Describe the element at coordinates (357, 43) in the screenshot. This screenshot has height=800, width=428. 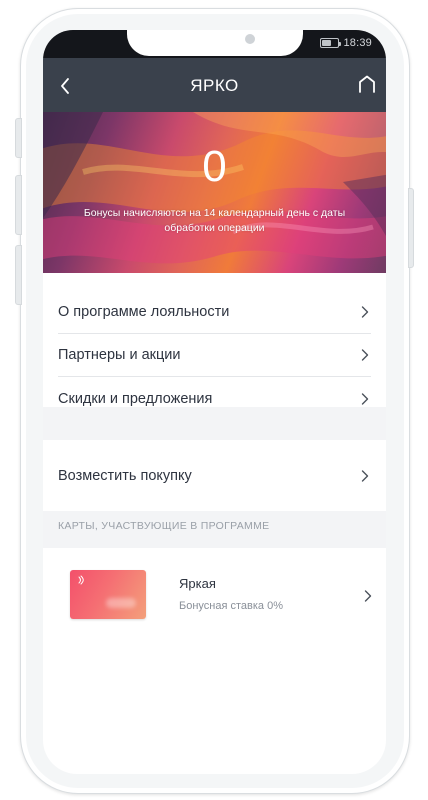
I see `status-time: 18:39` at that location.